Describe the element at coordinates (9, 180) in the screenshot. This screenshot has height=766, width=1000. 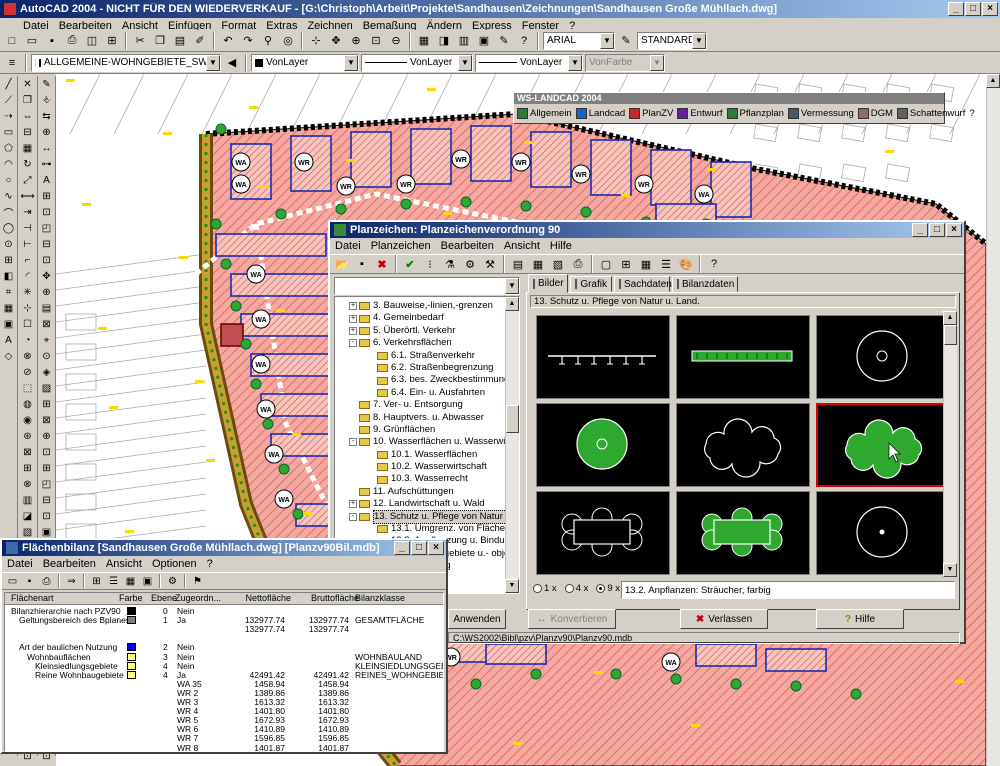
I see `circle-icon: ○` at that location.